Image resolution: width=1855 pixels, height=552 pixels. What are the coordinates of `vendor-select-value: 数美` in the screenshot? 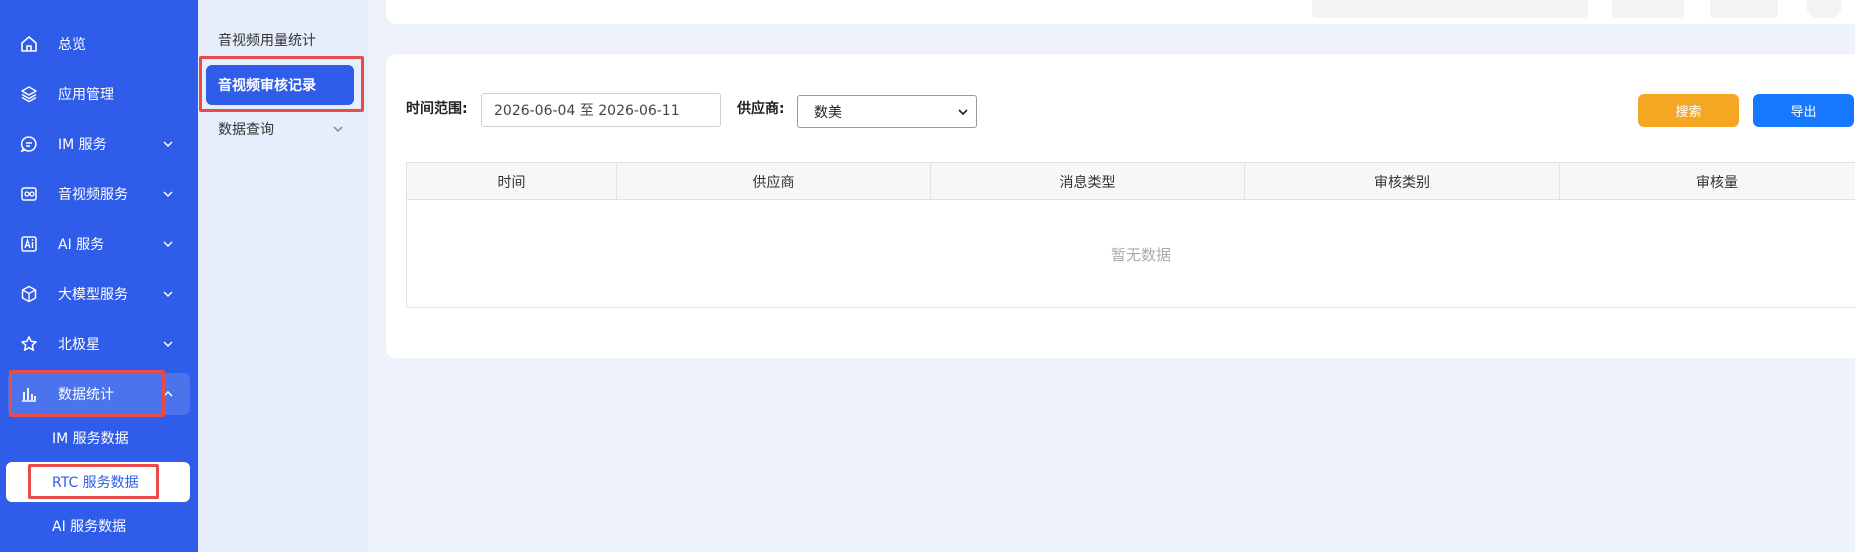 It's located at (828, 112).